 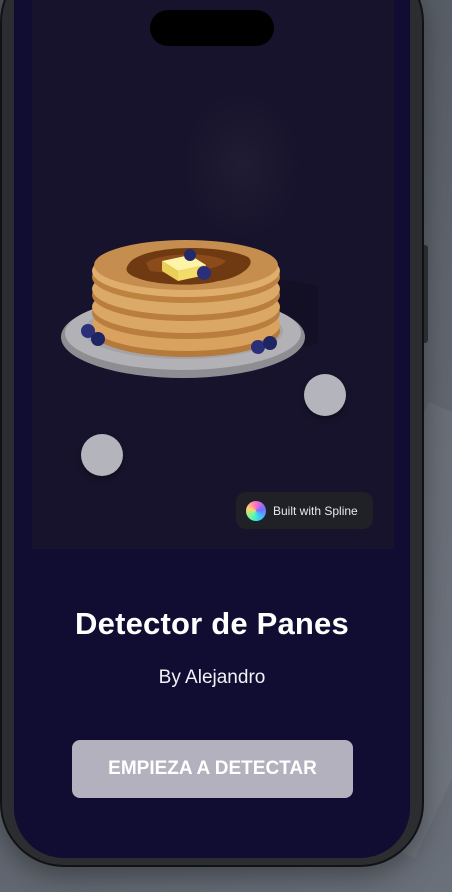 I want to click on gesture-dot-right, so click(x=325, y=395).